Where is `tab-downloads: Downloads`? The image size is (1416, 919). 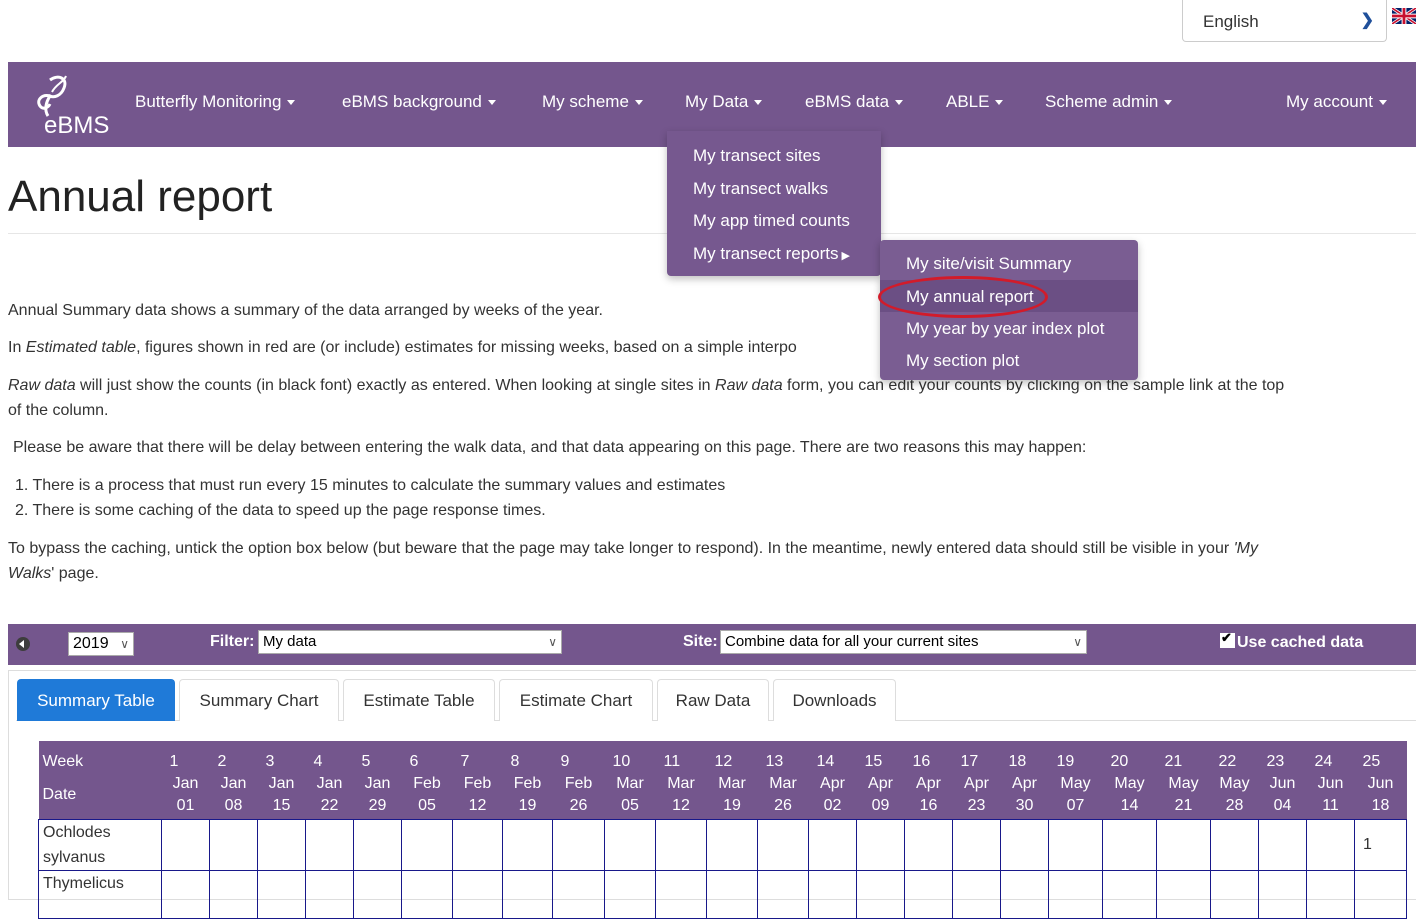
tab-downloads: Downloads is located at coordinates (834, 700).